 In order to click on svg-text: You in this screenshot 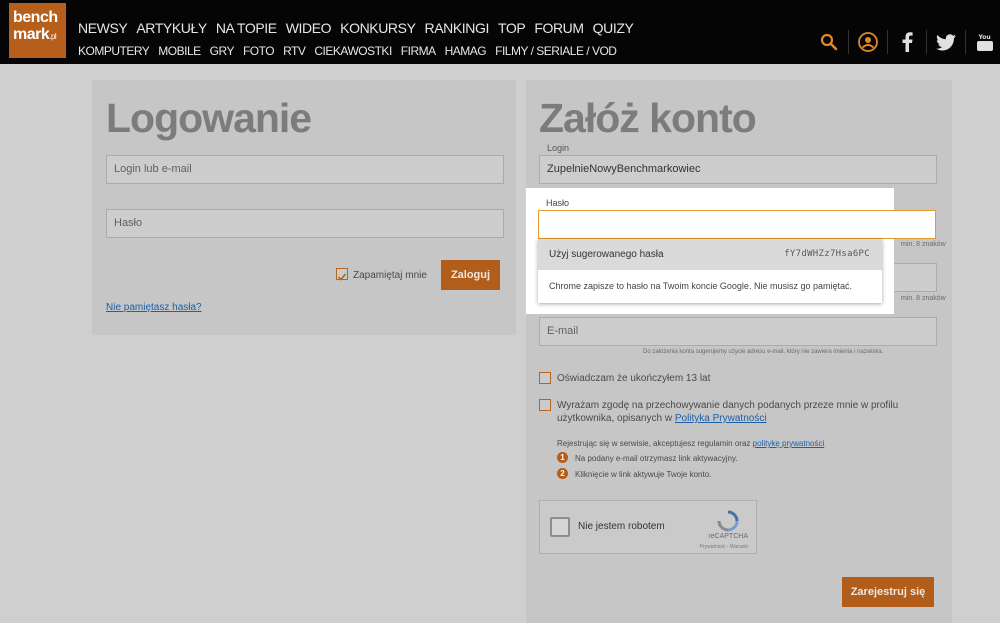, I will do `click(984, 37)`.